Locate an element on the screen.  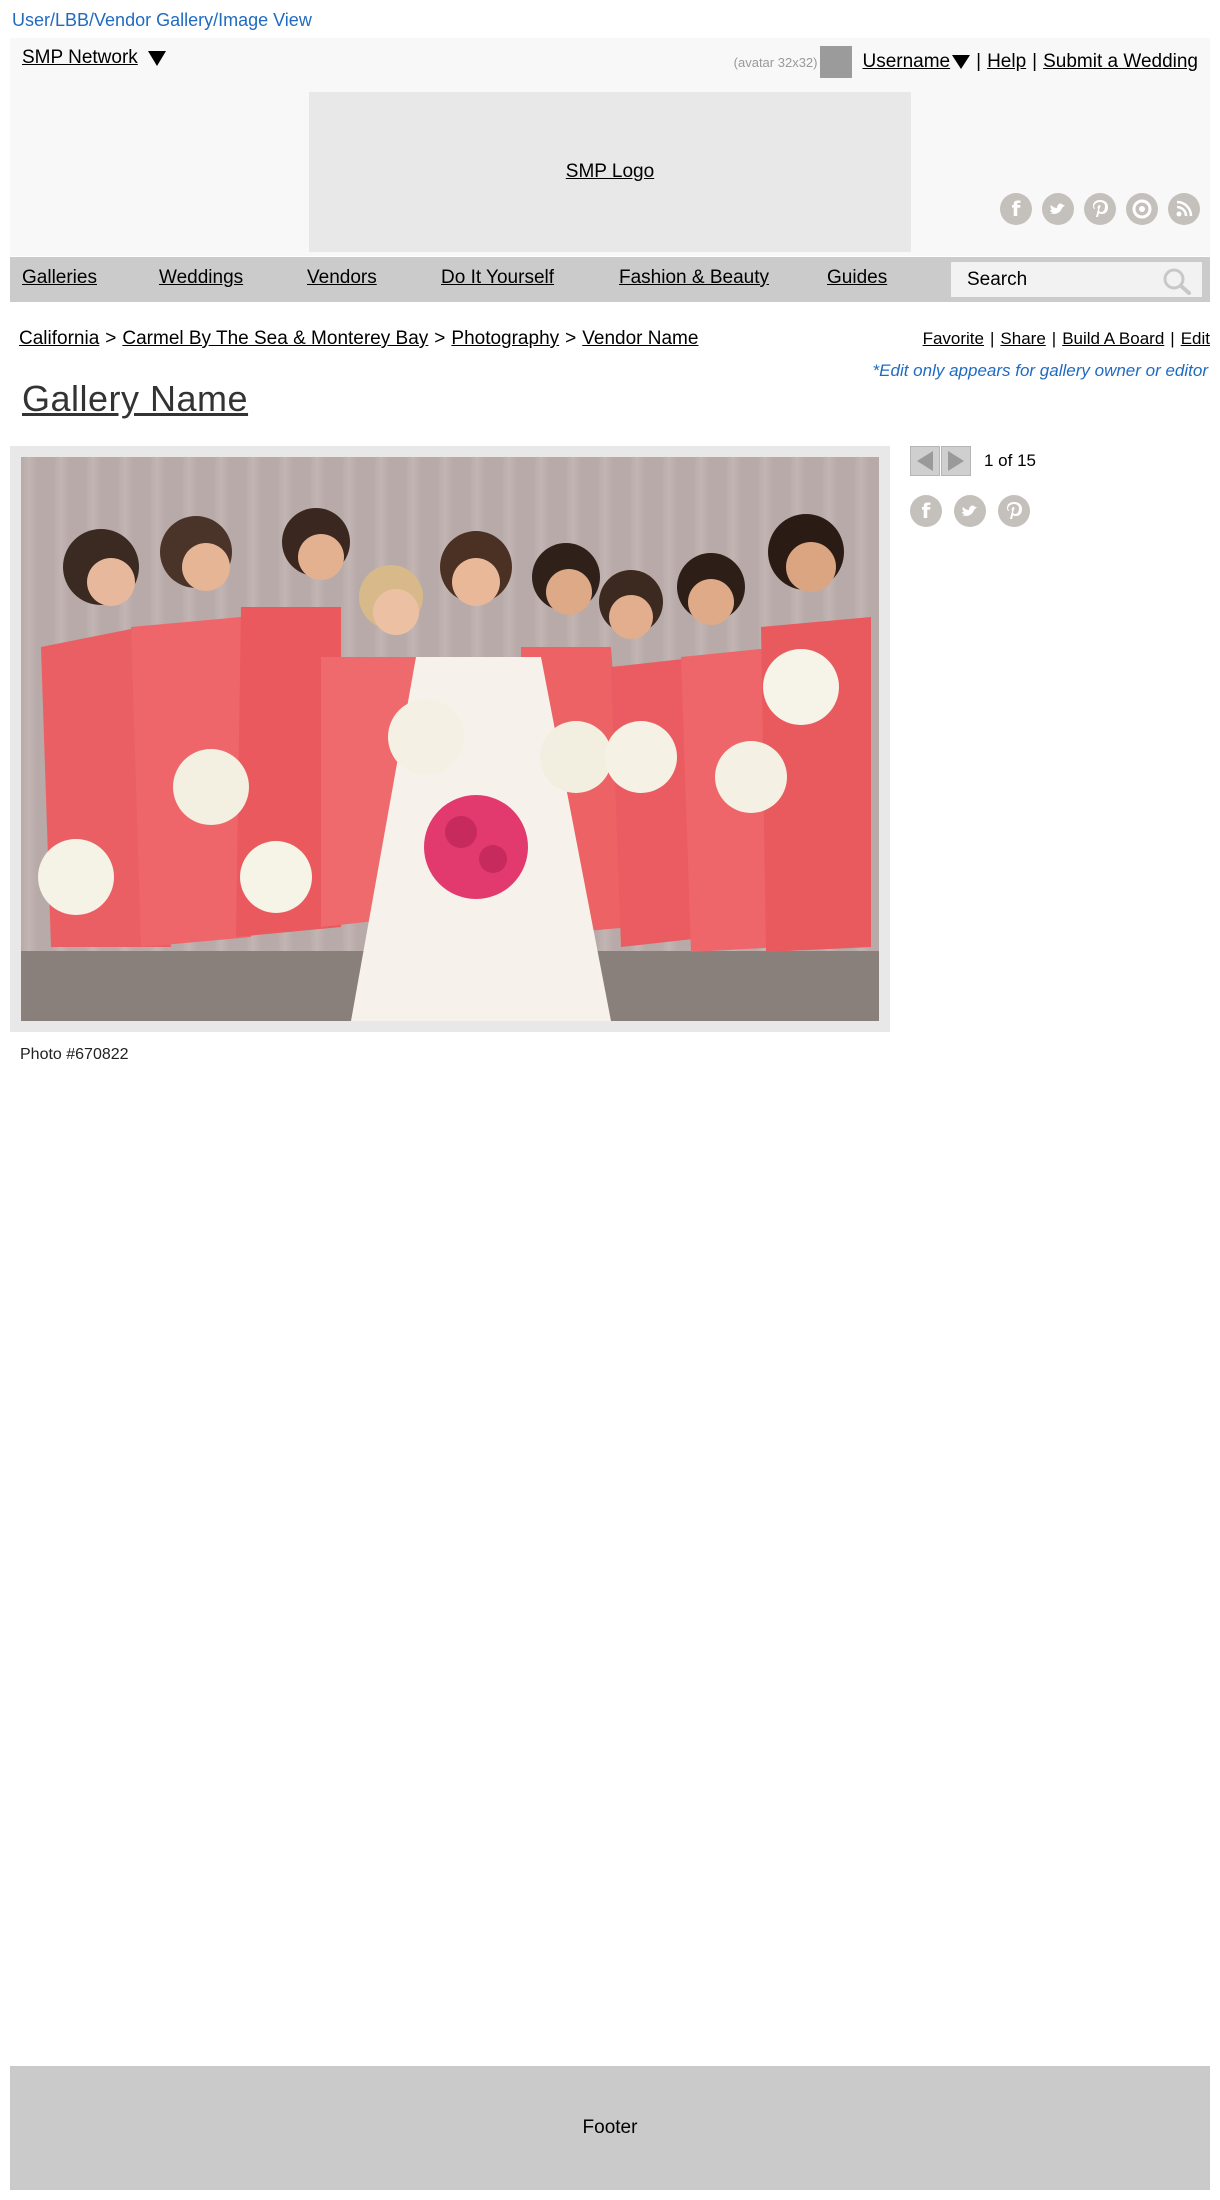
site-footer: Footer is located at coordinates (610, 2128).